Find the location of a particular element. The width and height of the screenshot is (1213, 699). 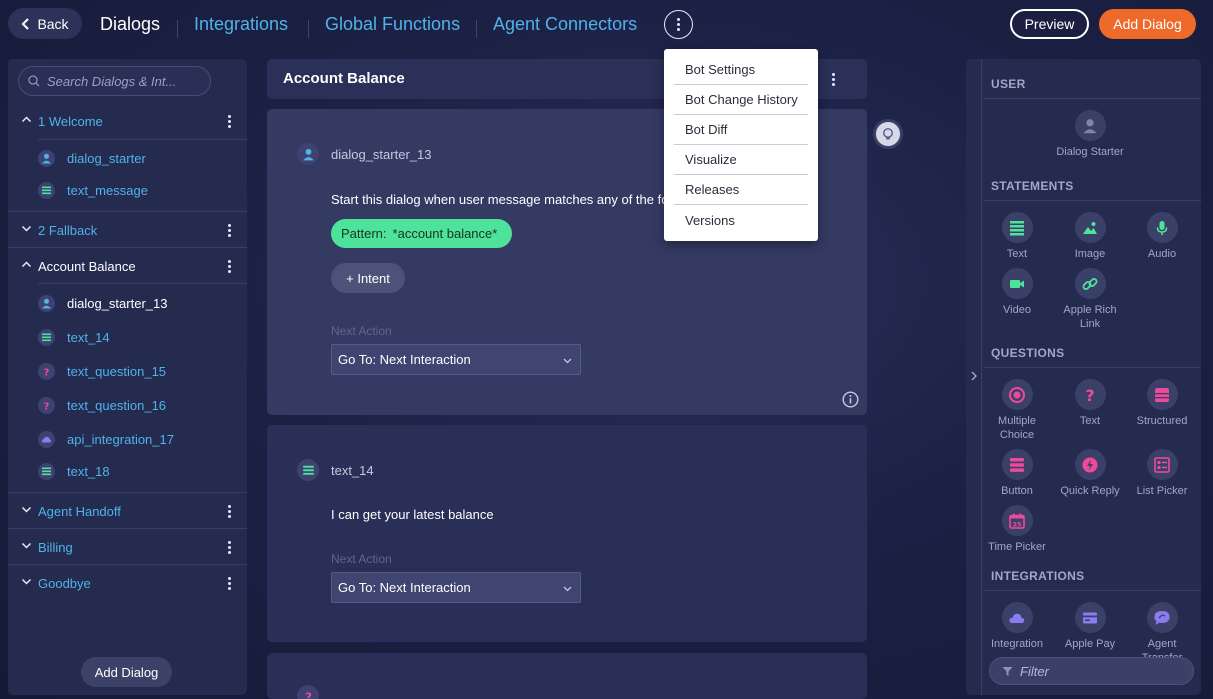

chevron-left-icon is located at coordinates (26, 23).